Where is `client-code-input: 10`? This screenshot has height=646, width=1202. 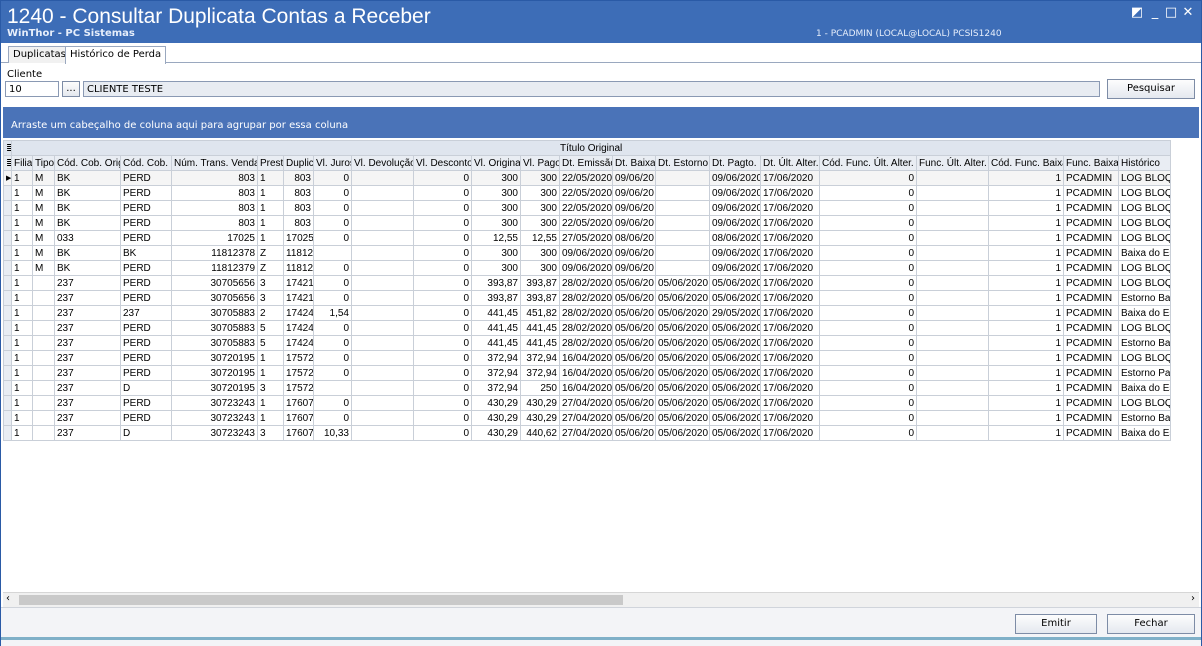 client-code-input: 10 is located at coordinates (32, 89).